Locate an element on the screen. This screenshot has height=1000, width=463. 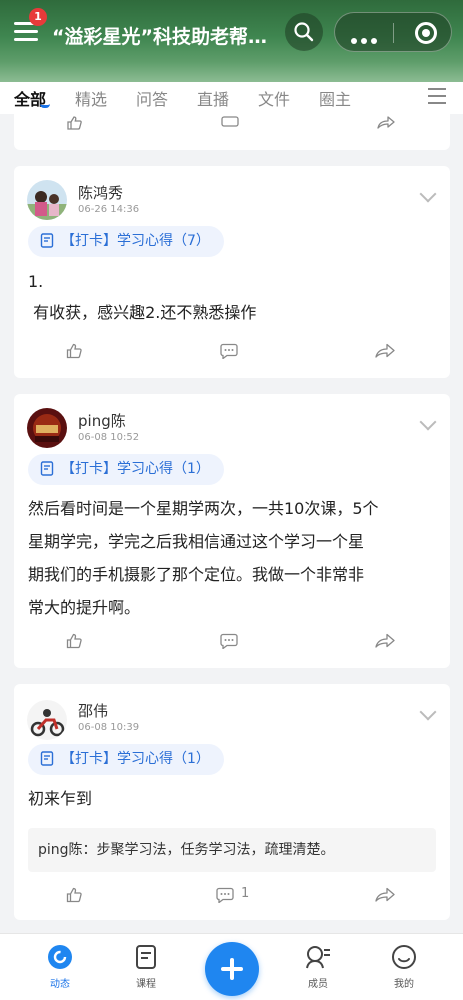
tab-bar: 全部 精选 问答 直播 文件 圈主 is located at coordinates (231, 98).